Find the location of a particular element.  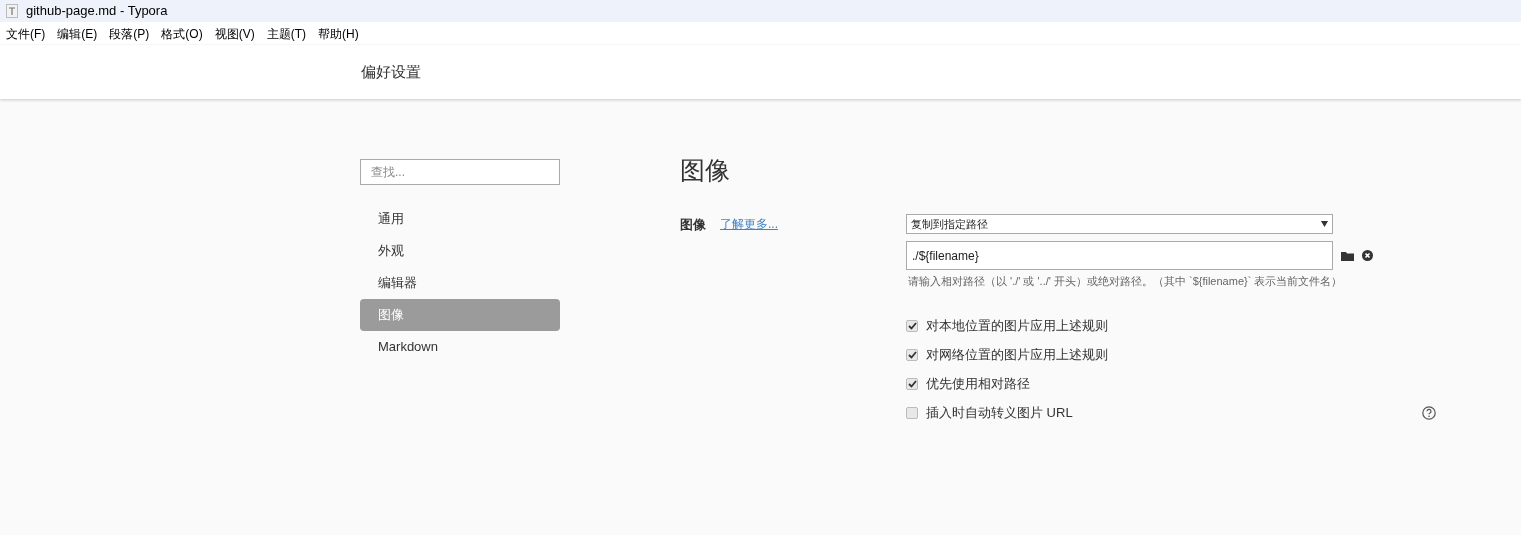

checkbox-label: 对网络位置的图片应用上述规则 is located at coordinates (1017, 355).